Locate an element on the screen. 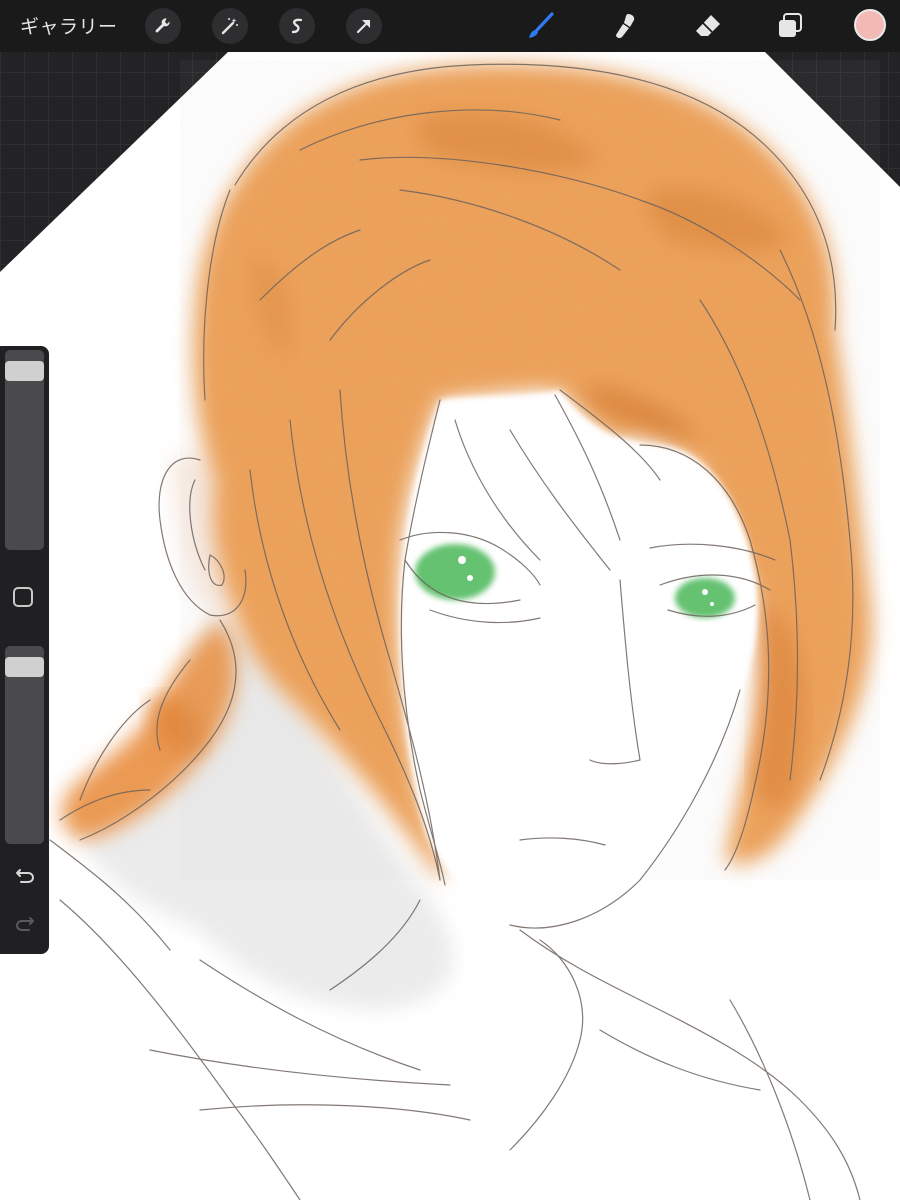 Image resolution: width=900 pixels, height=1200 pixels. eraser-icon is located at coordinates (708, 25).